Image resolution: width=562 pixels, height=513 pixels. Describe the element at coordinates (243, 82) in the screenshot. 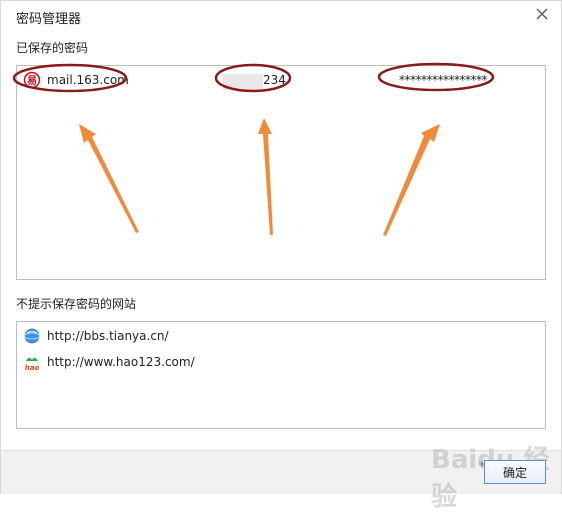

I see `blurred-username-prefix` at that location.